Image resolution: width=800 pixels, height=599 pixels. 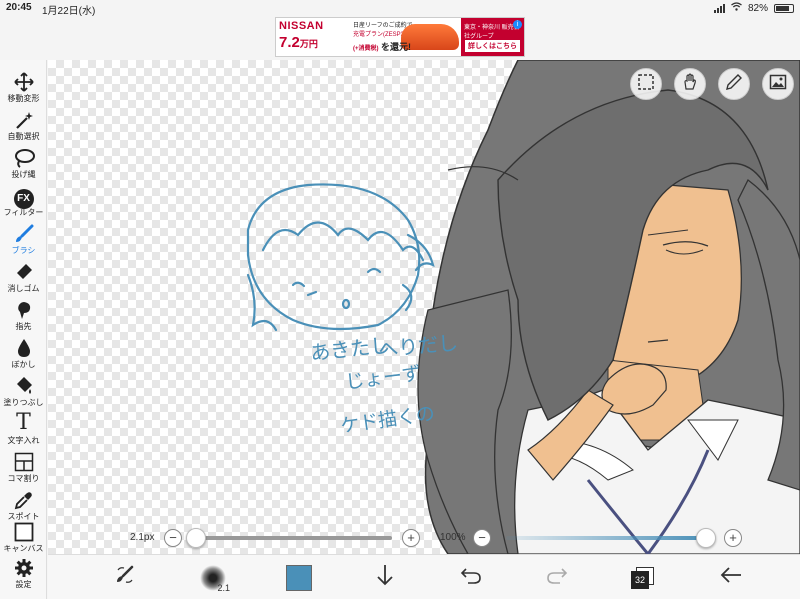 I want to click on magic-wand-icon, so click(x=23, y=119).